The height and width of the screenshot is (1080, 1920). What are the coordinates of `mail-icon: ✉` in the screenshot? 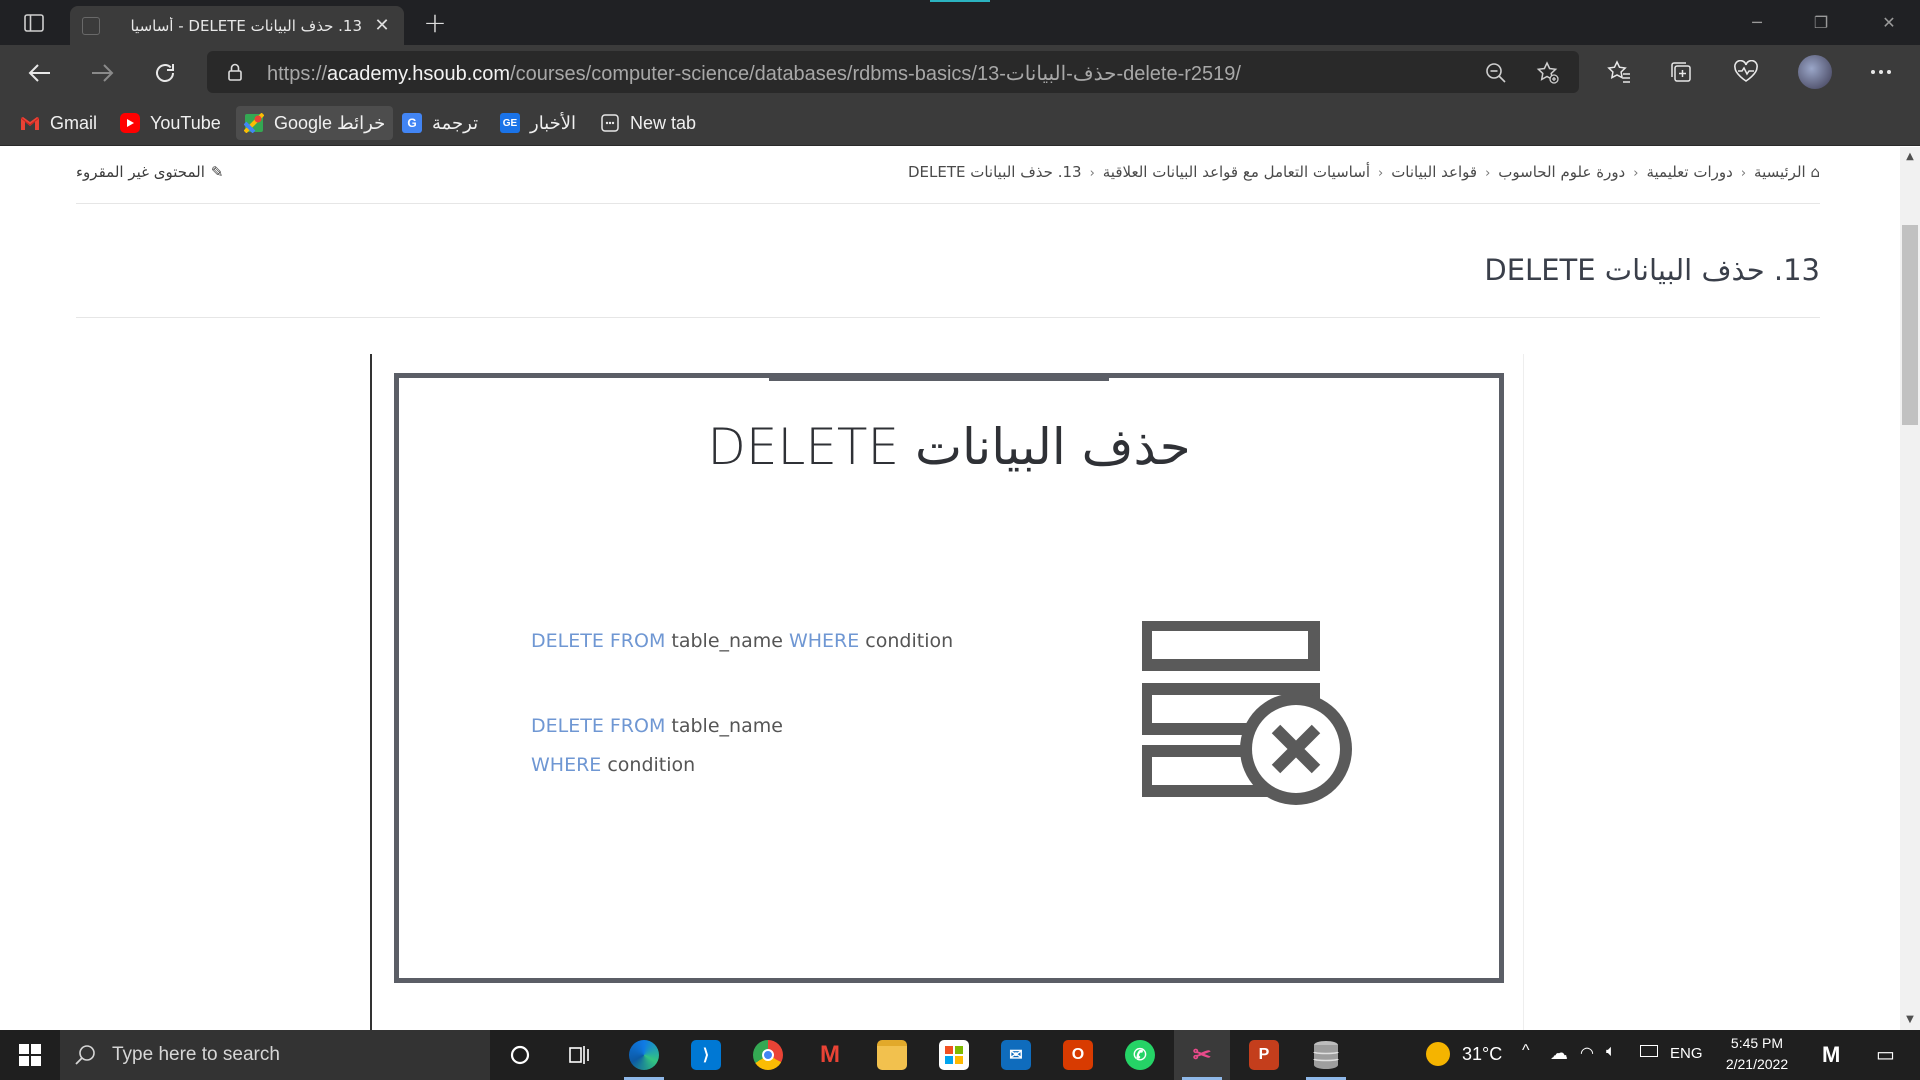 It's located at (1016, 1055).